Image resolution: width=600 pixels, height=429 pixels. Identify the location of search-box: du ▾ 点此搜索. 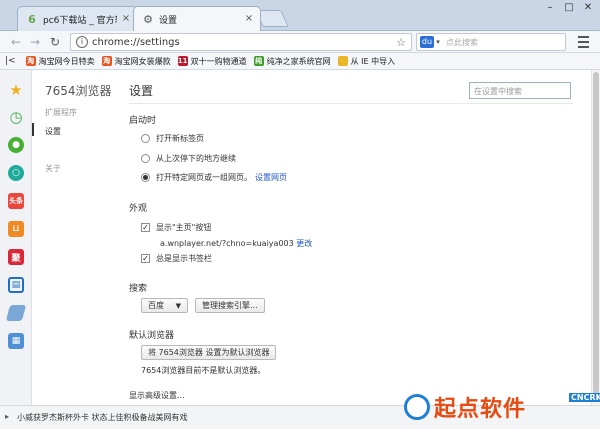
(491, 42).